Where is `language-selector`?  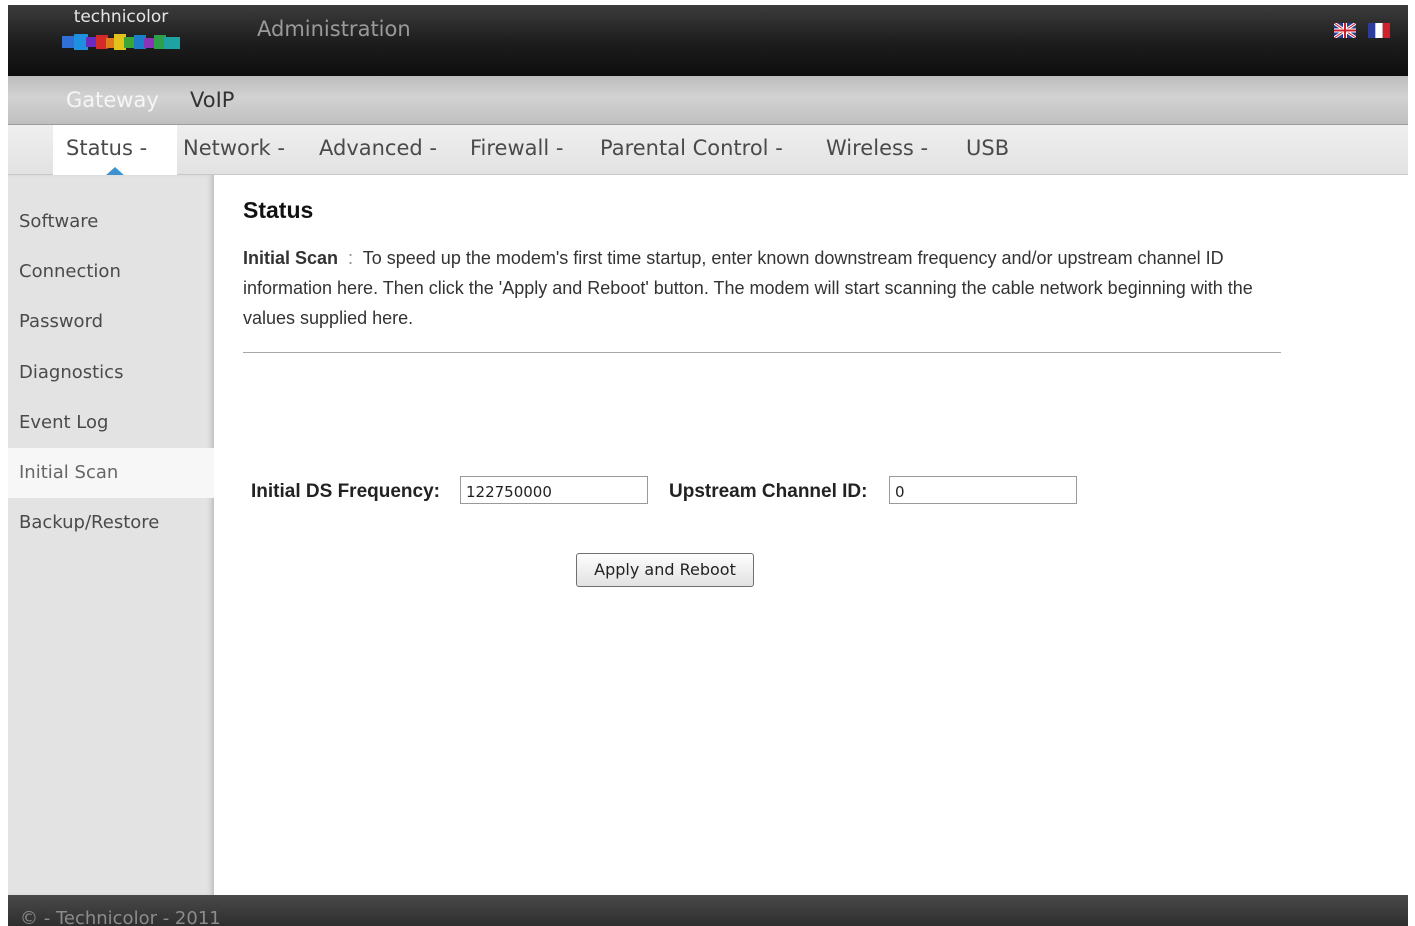 language-selector is located at coordinates (1362, 30).